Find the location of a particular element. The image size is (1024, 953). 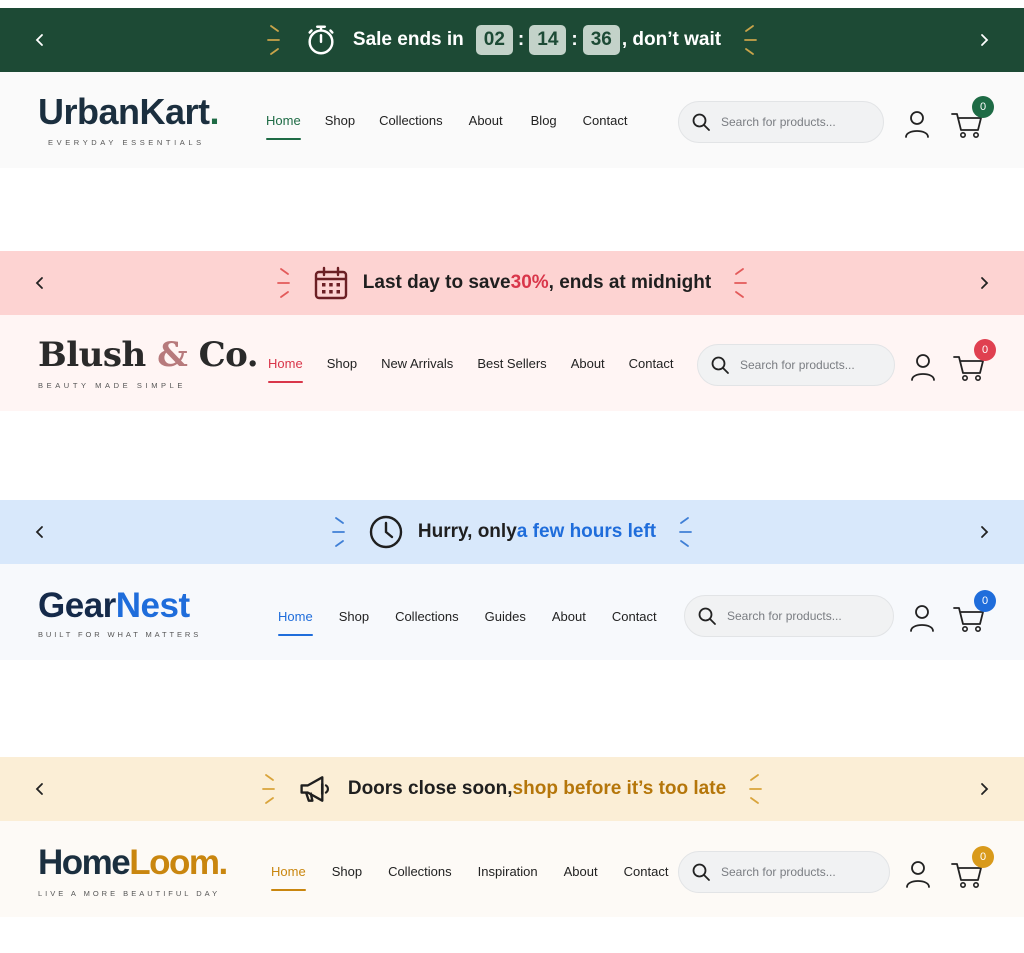

brand-logo: UrbanKart. EVERYDAY ESSENTIALS is located at coordinates (129, 119).